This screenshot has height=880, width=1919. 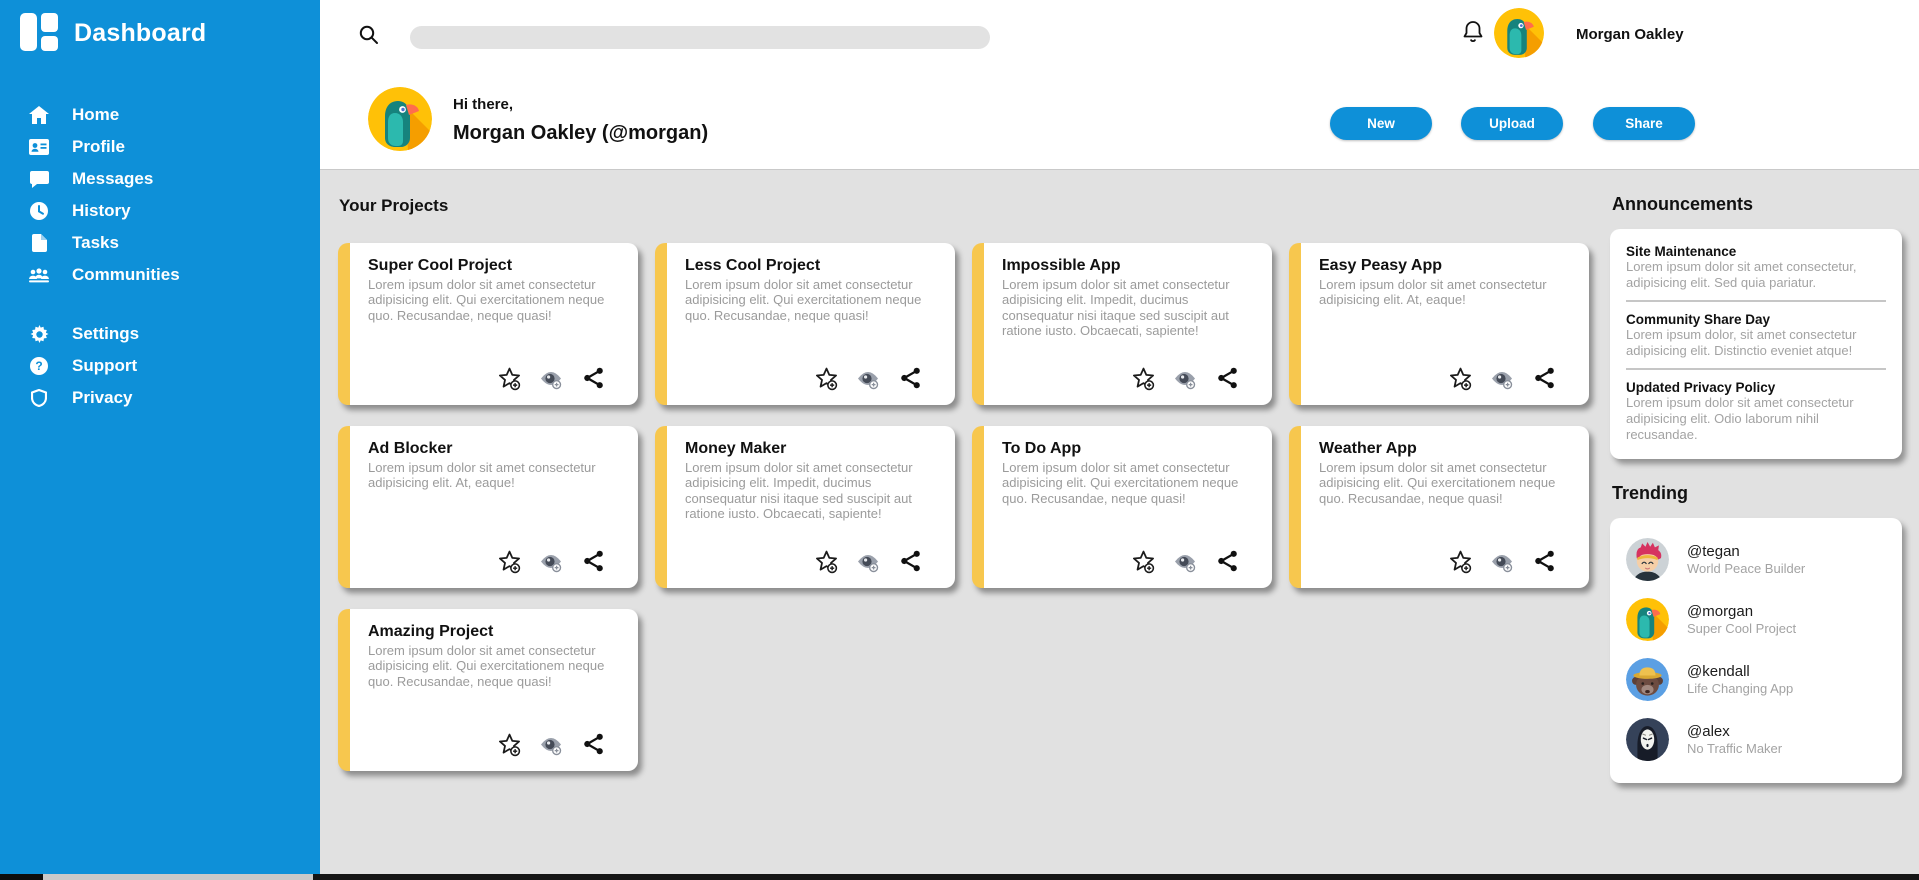 What do you see at coordinates (1713, 552) in the screenshot?
I see `trending-handle: @tegan` at bounding box center [1713, 552].